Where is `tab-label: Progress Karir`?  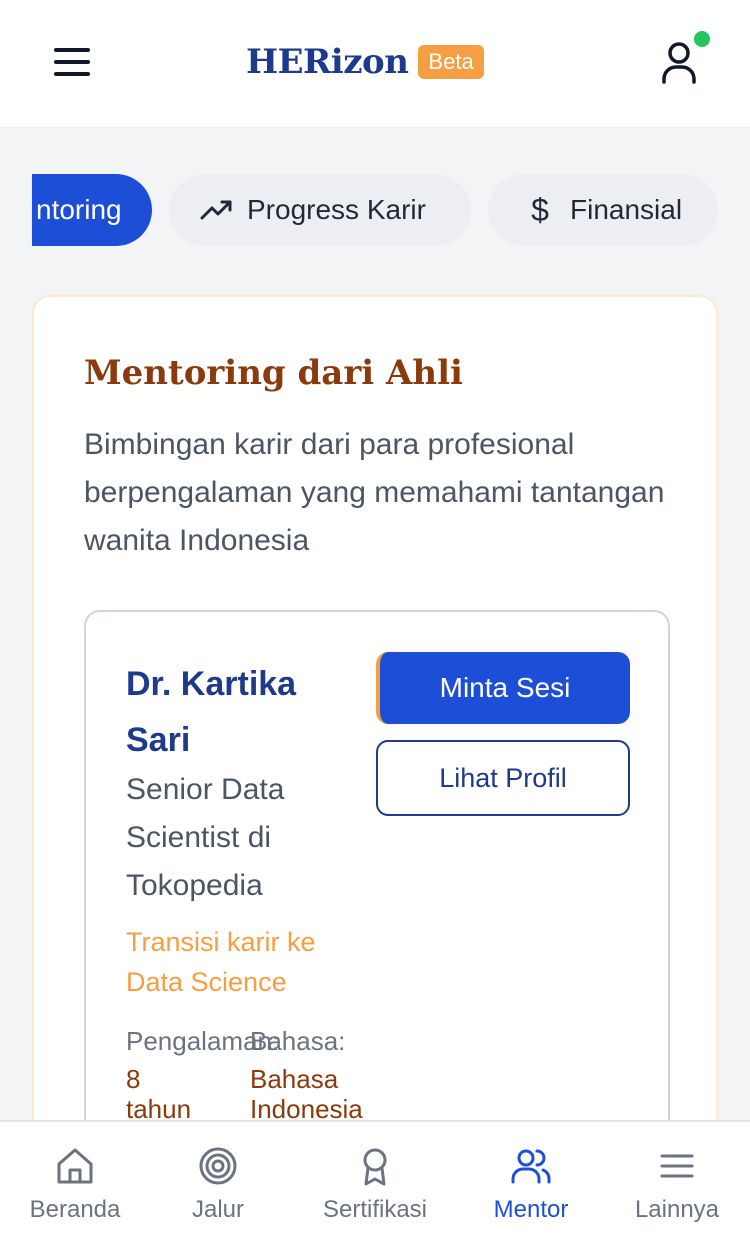
tab-label: Progress Karir is located at coordinates (336, 209).